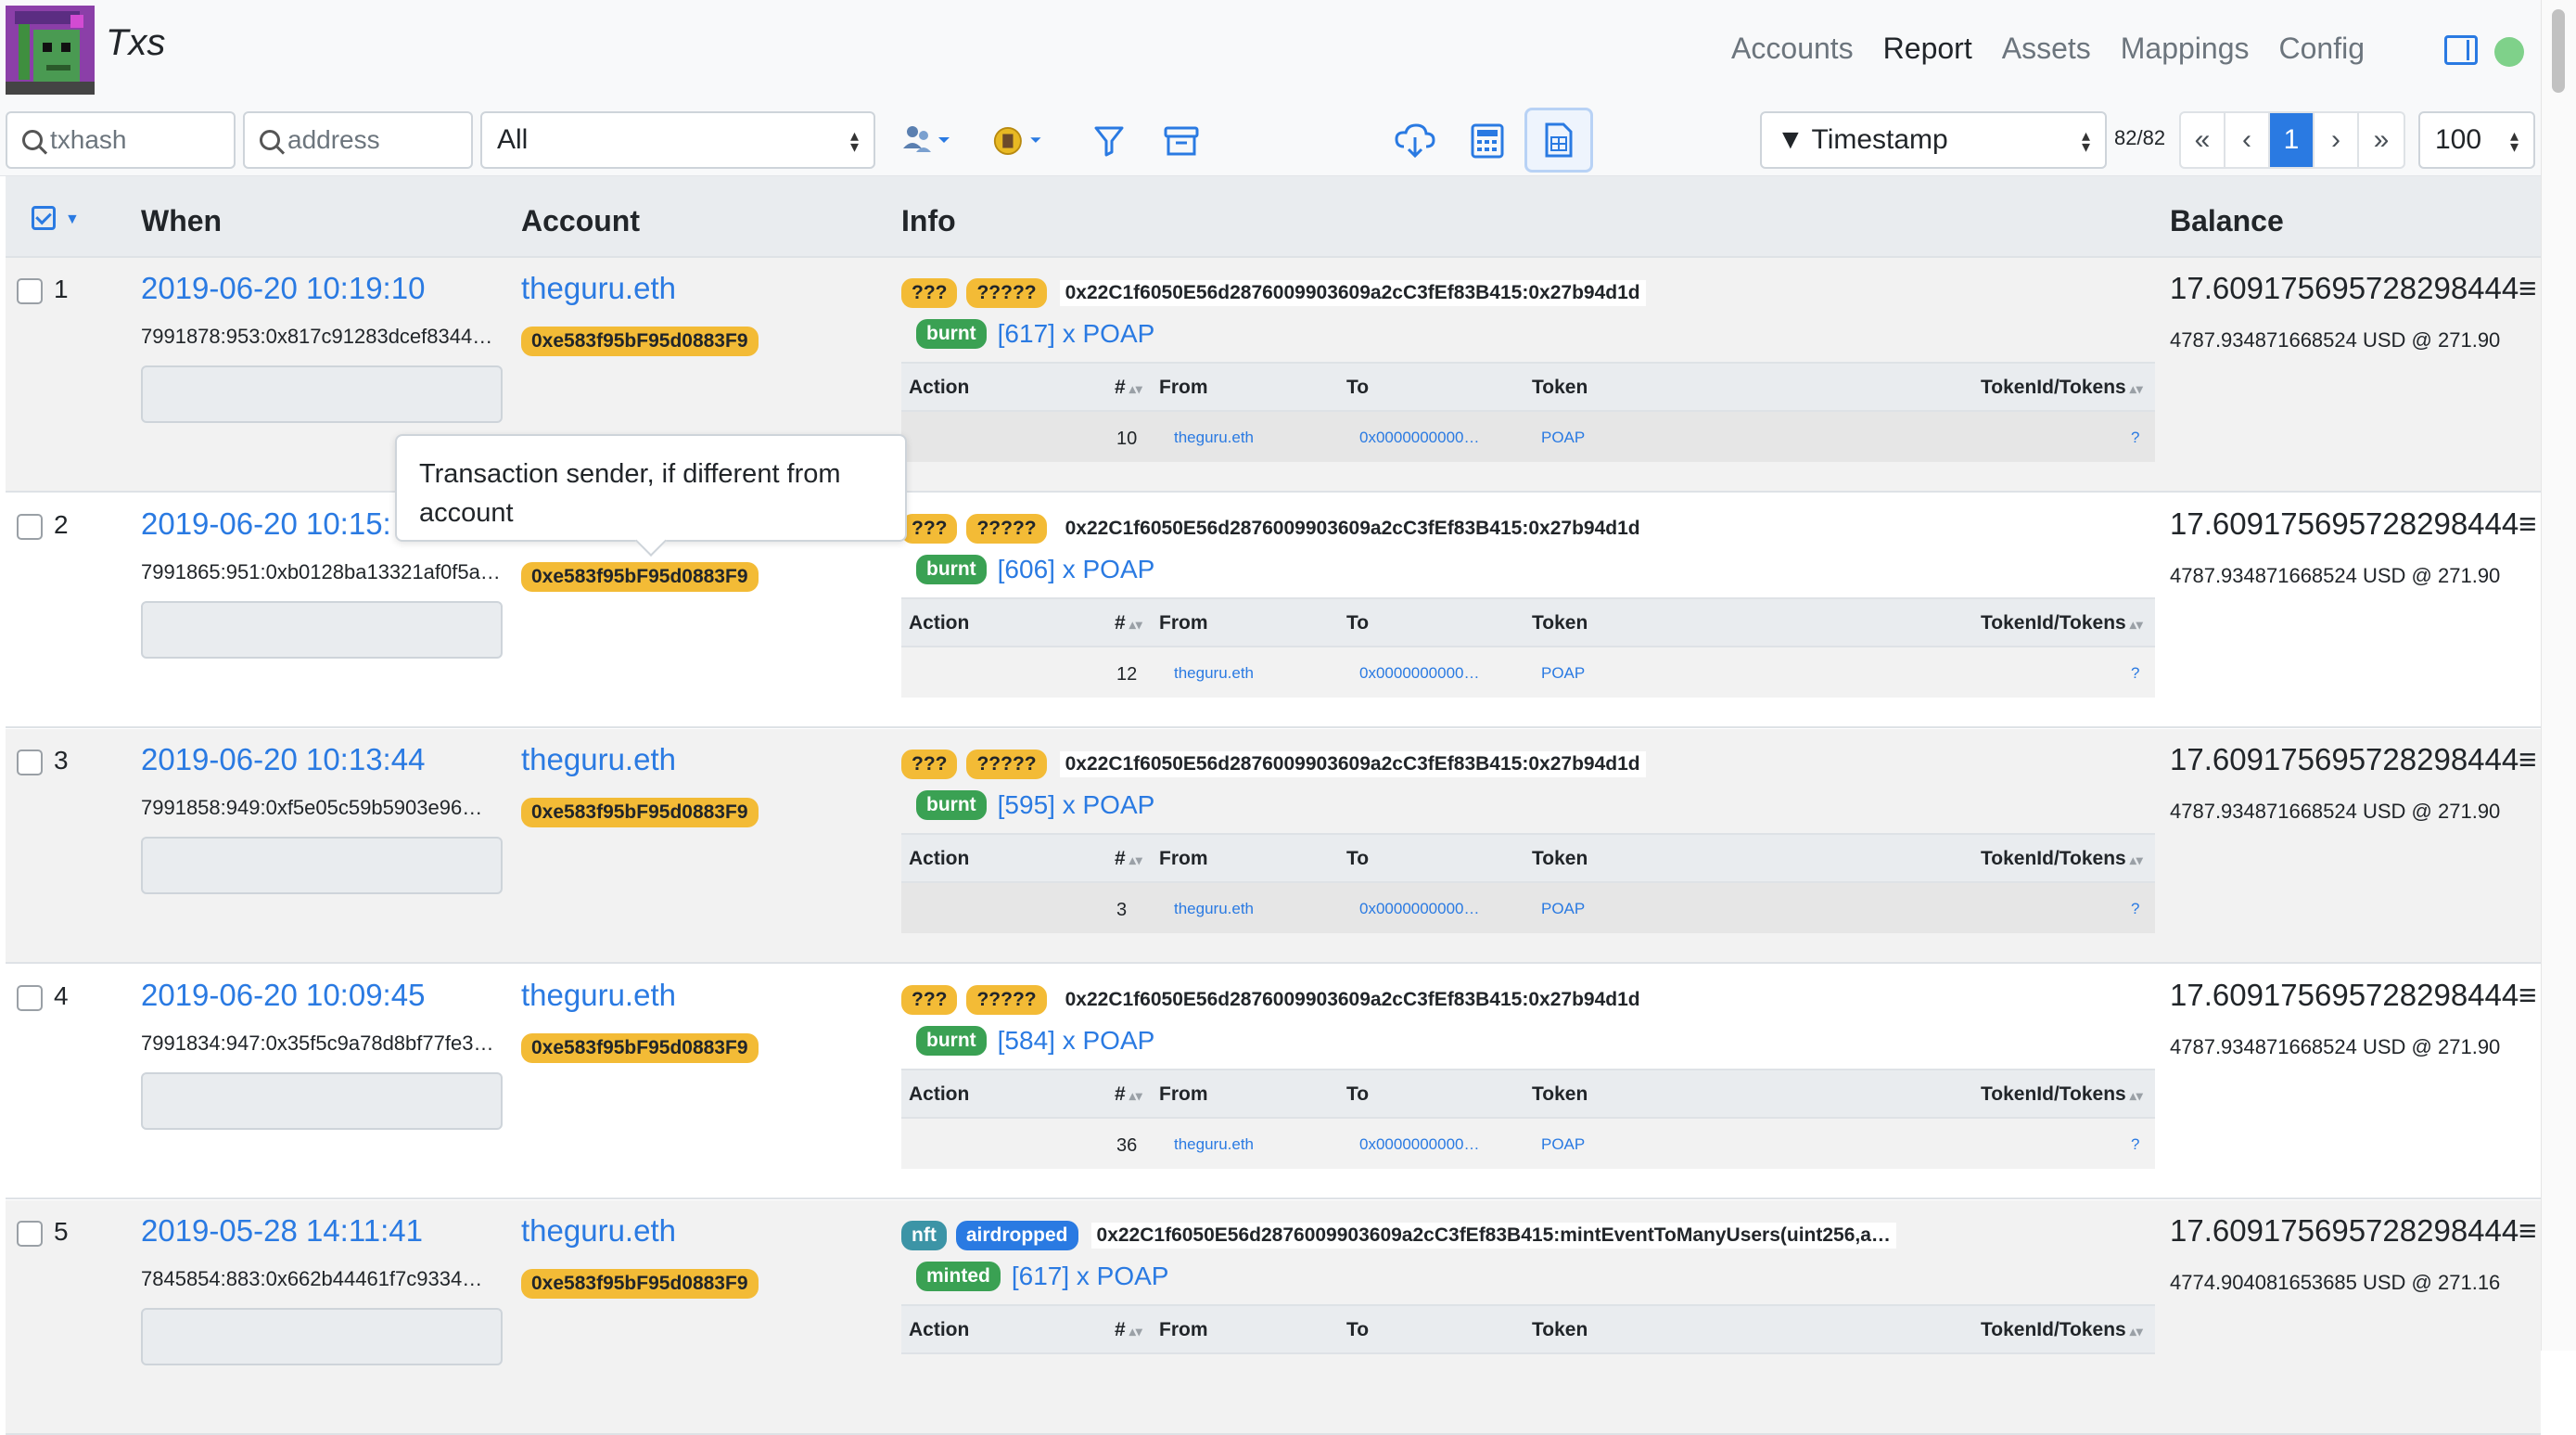 This screenshot has height=1435, width=2576. Describe the element at coordinates (1487, 141) in the screenshot. I see `calculator-icon` at that location.